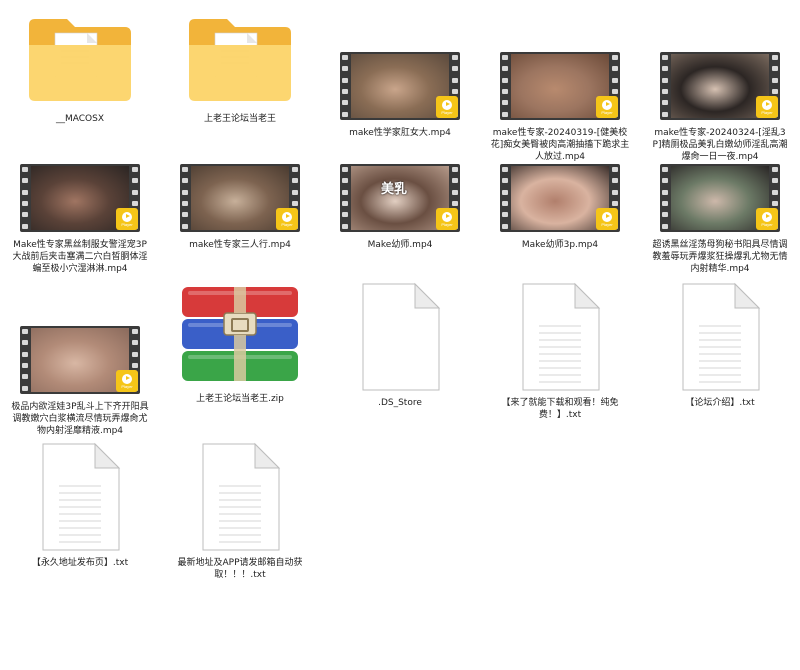 This screenshot has width=800, height=670. I want to click on doc-item: 【永久地址发布页】.txt, so click(80, 504).